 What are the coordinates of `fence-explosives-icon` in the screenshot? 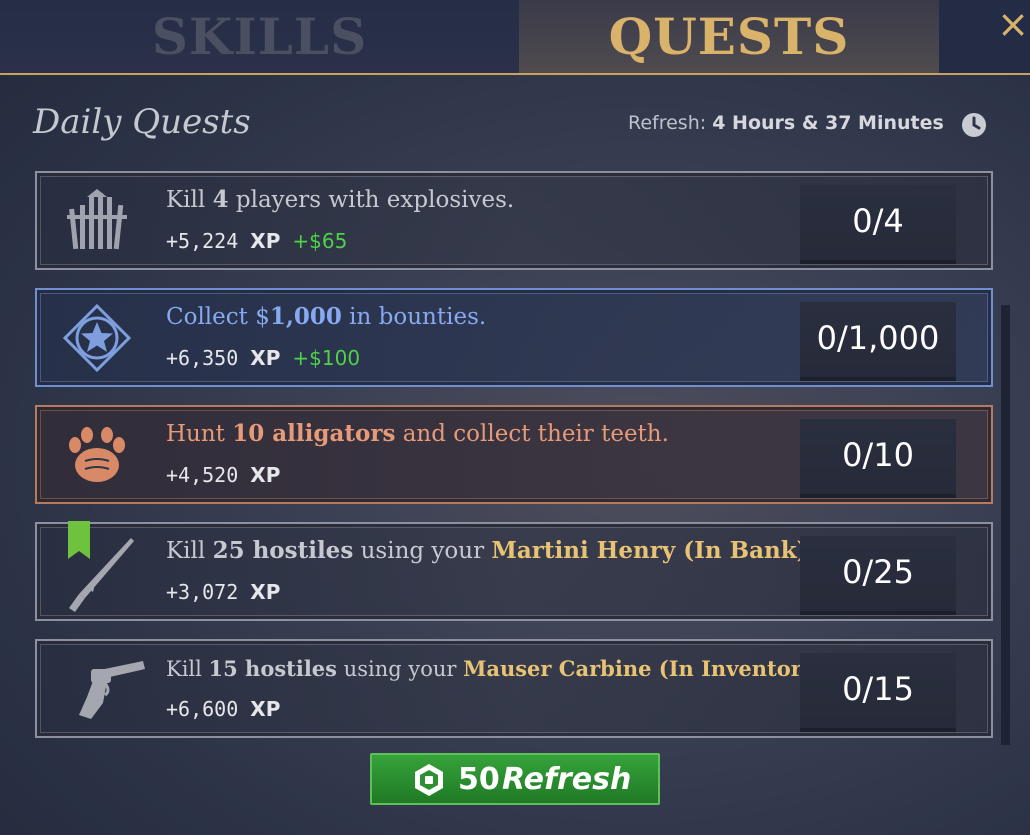 It's located at (97, 219).